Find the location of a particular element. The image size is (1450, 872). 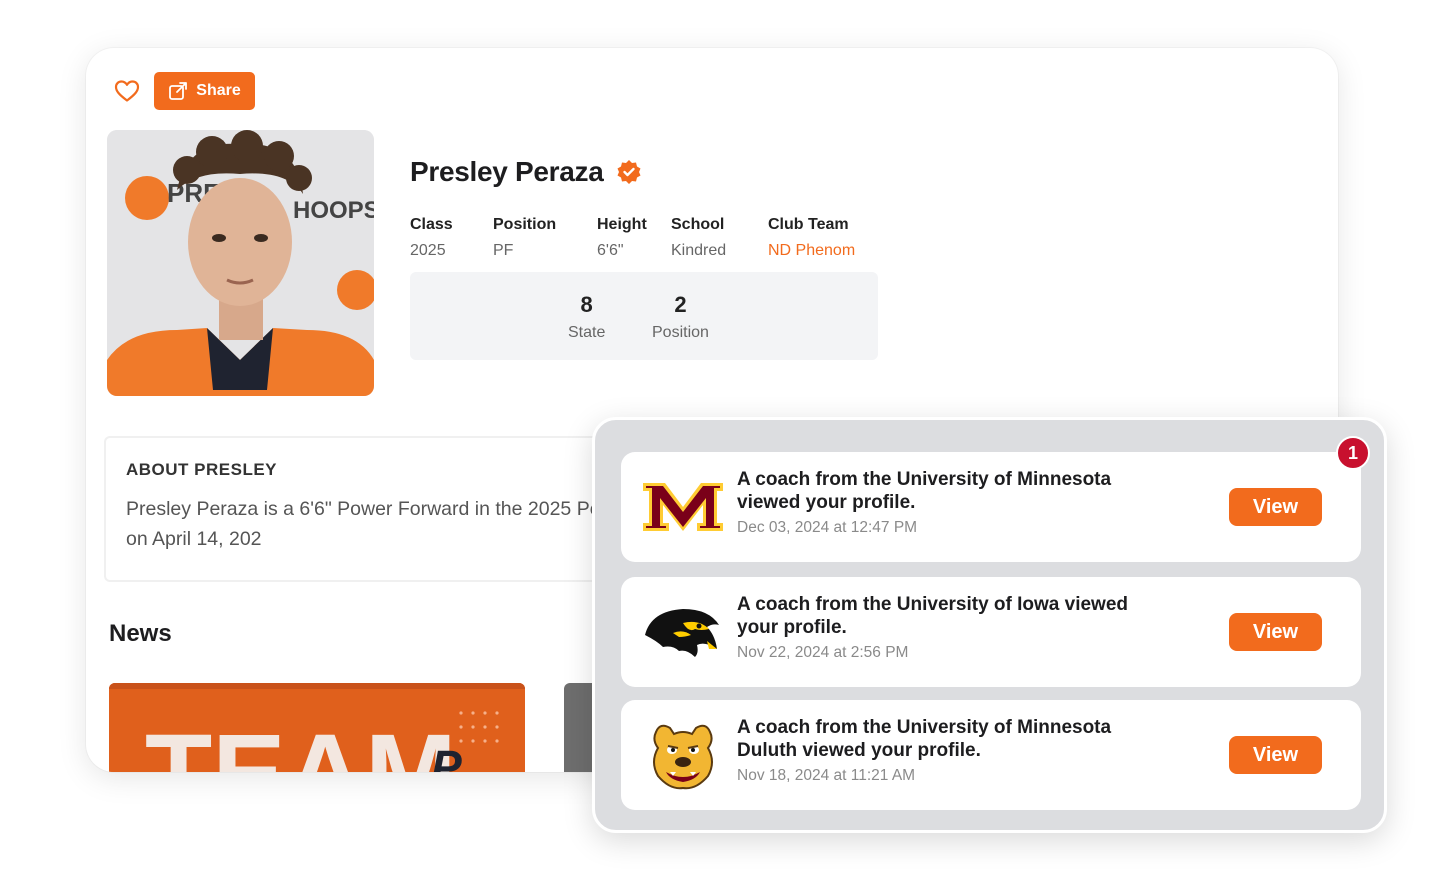

verified-badge-icon is located at coordinates (629, 172).